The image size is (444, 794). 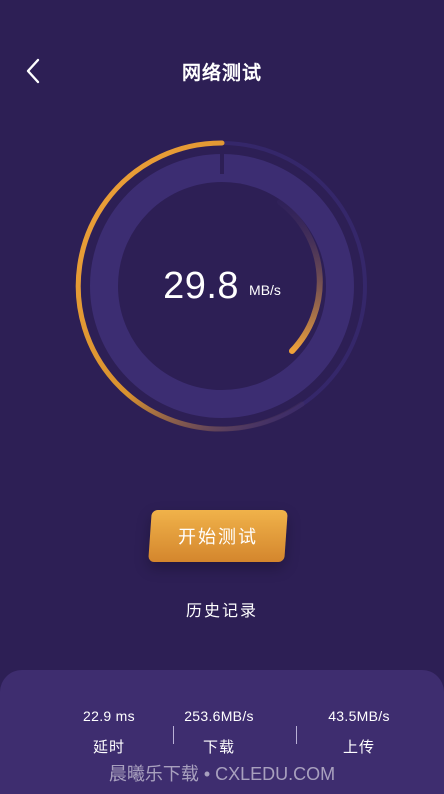 I want to click on speed-value: 29.8, so click(x=201, y=285).